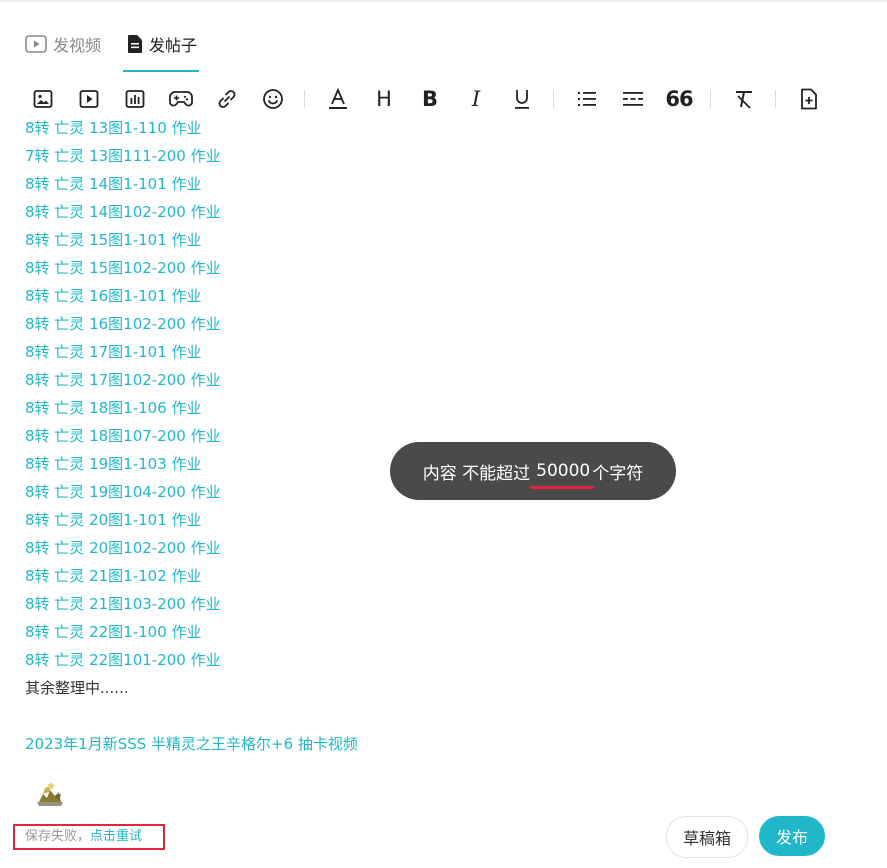 The width and height of the screenshot is (887, 868). I want to click on heading-icon: H, so click(384, 99).